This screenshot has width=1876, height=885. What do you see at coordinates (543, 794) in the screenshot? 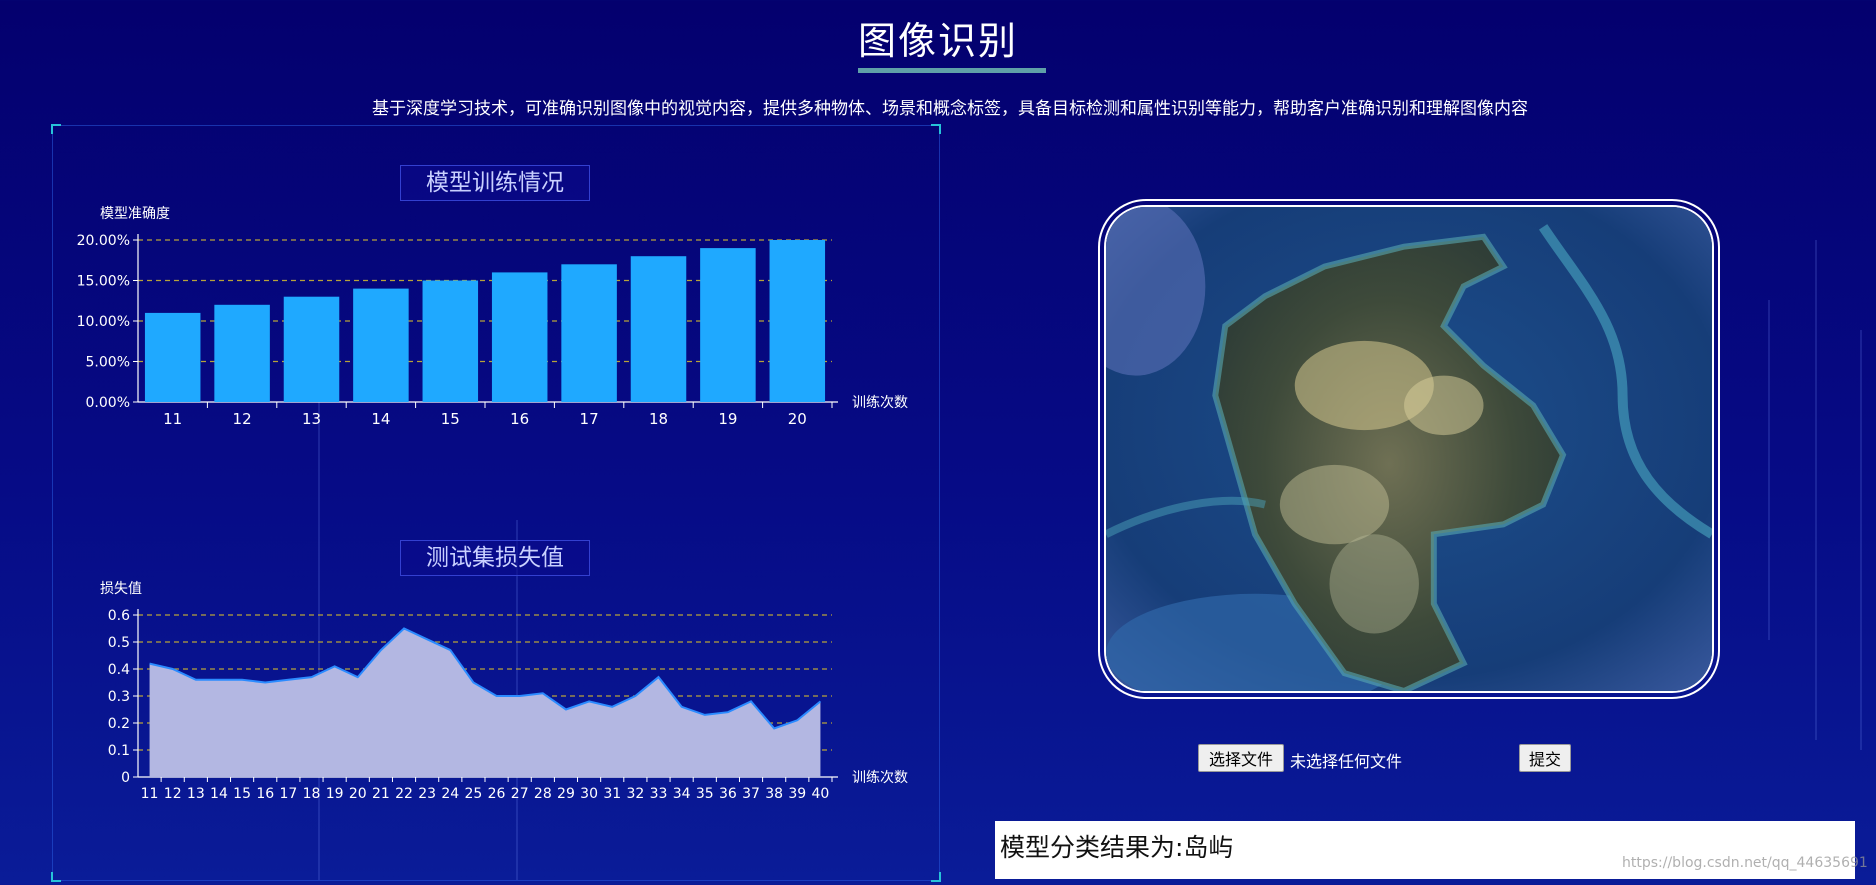
I see `loss-chart-xtick-label: 28` at bounding box center [543, 794].